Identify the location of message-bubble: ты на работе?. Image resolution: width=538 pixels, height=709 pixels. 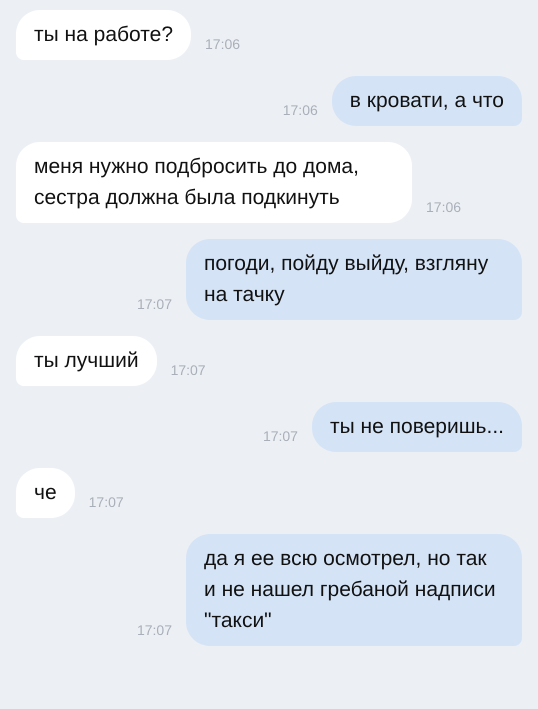
(104, 35).